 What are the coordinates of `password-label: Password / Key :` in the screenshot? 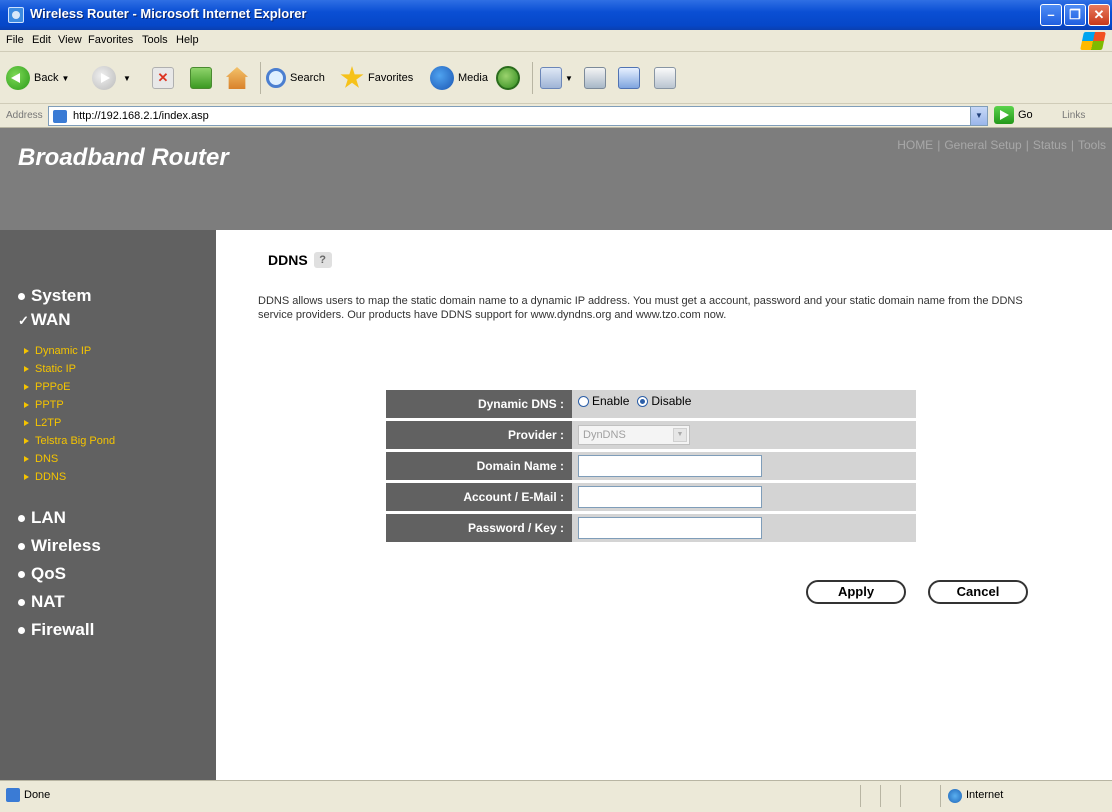 It's located at (479, 528).